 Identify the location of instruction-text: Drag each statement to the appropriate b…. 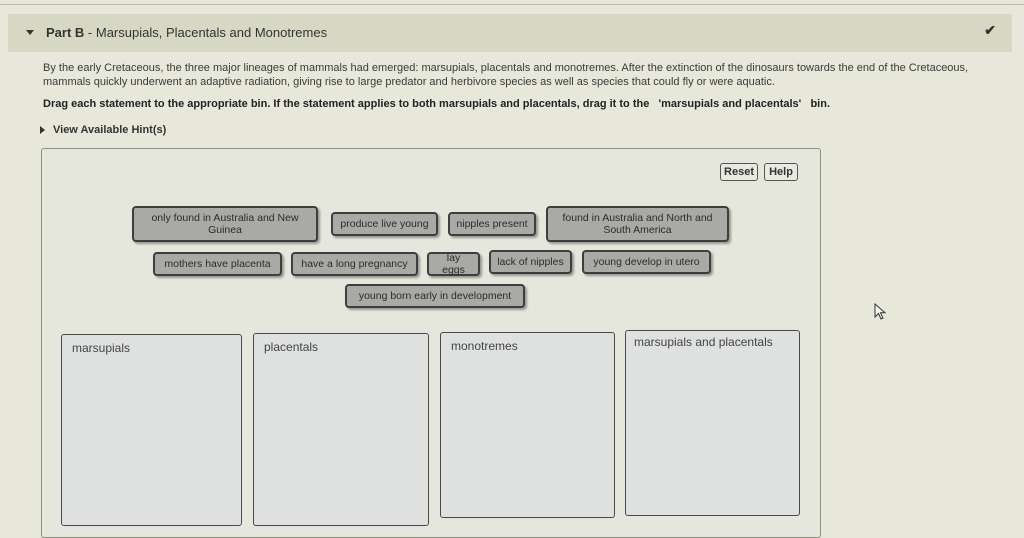
(436, 104).